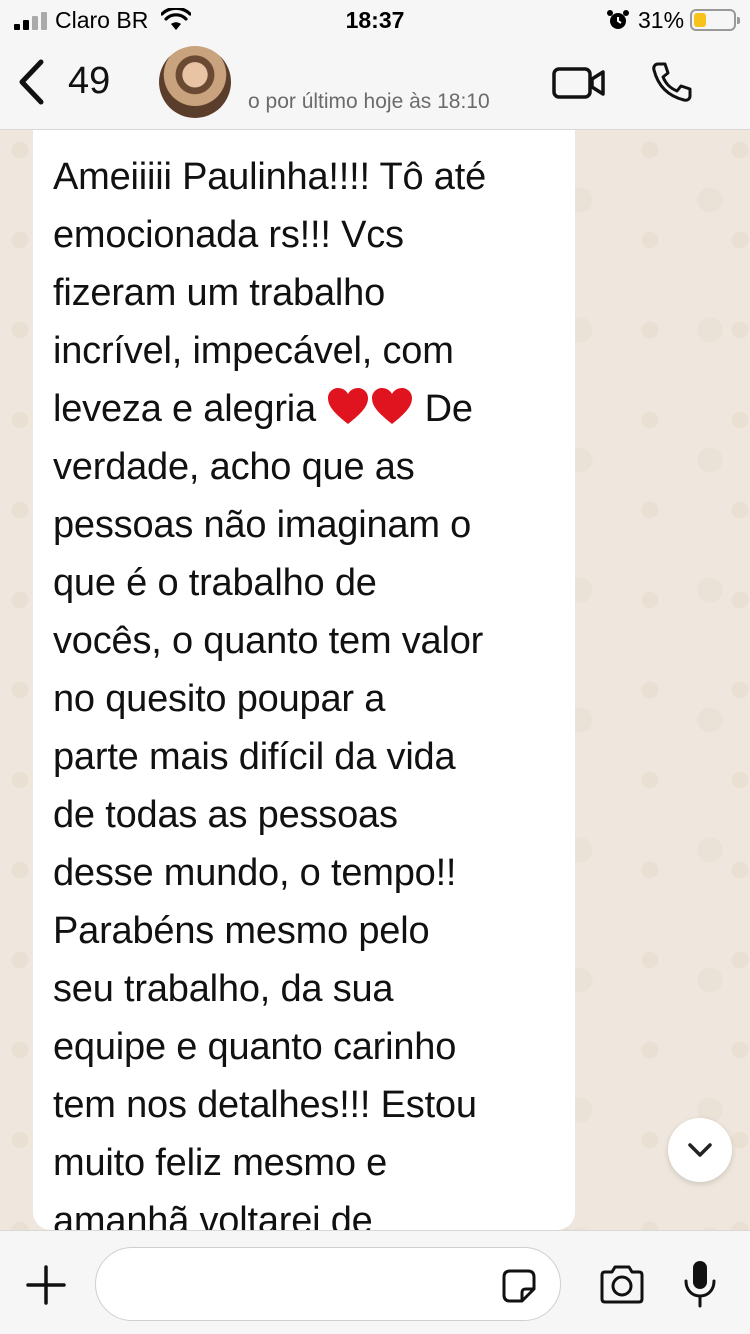  Describe the element at coordinates (369, 102) in the screenshot. I see `last-seen-status: o por último hoje às 18:10` at that location.